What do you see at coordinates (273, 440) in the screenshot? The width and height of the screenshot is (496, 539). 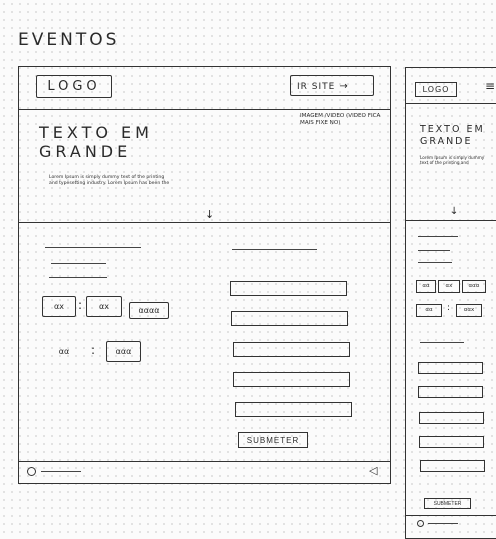 I see `submit-button: SUBMETER` at bounding box center [273, 440].